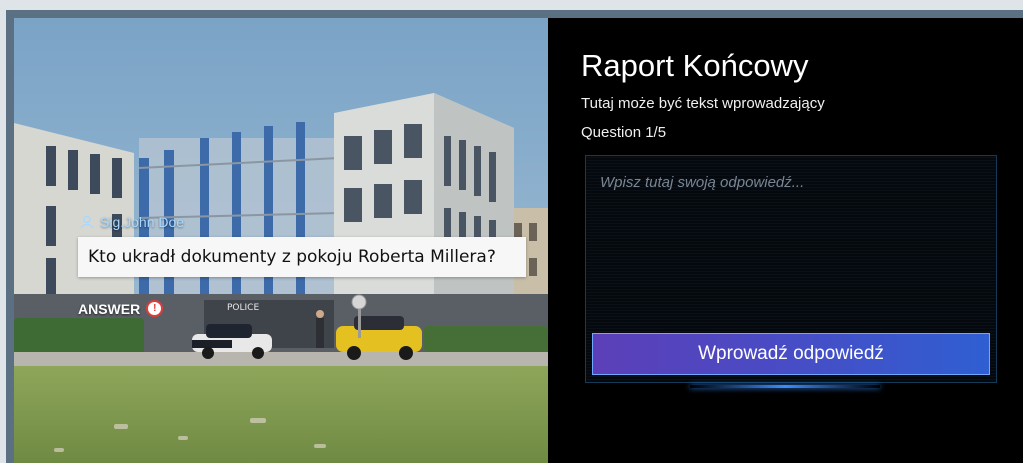  I want to click on user-icon, so click(87, 222).